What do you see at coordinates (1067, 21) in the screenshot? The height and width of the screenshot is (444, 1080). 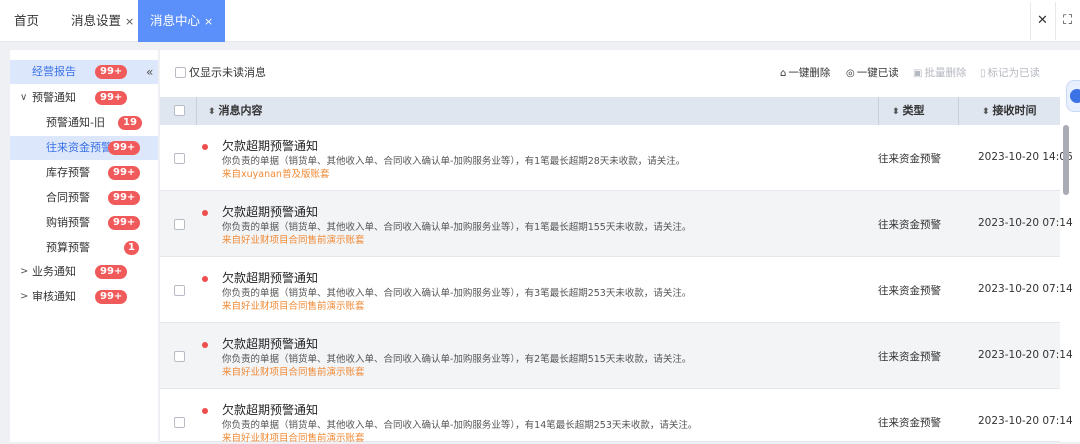 I see `fullscreen-icon: ⛶` at bounding box center [1067, 21].